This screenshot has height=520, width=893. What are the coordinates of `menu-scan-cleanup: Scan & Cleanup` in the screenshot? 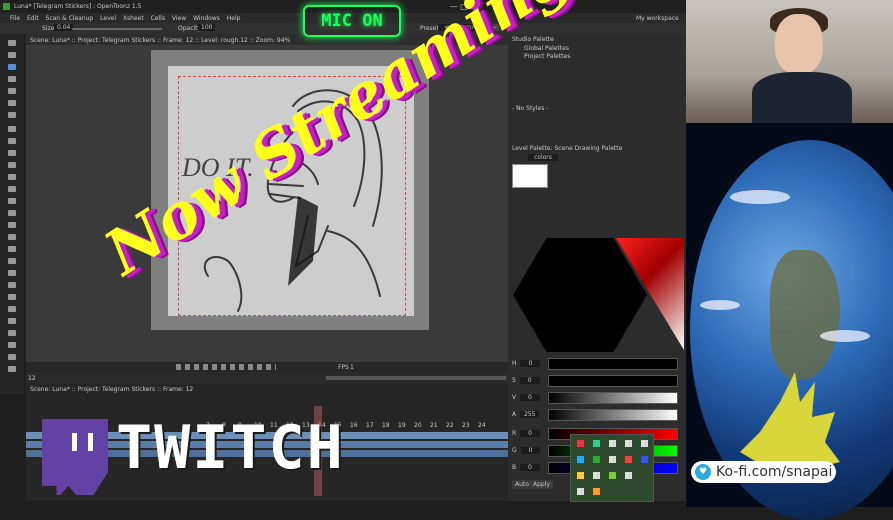 It's located at (70, 18).